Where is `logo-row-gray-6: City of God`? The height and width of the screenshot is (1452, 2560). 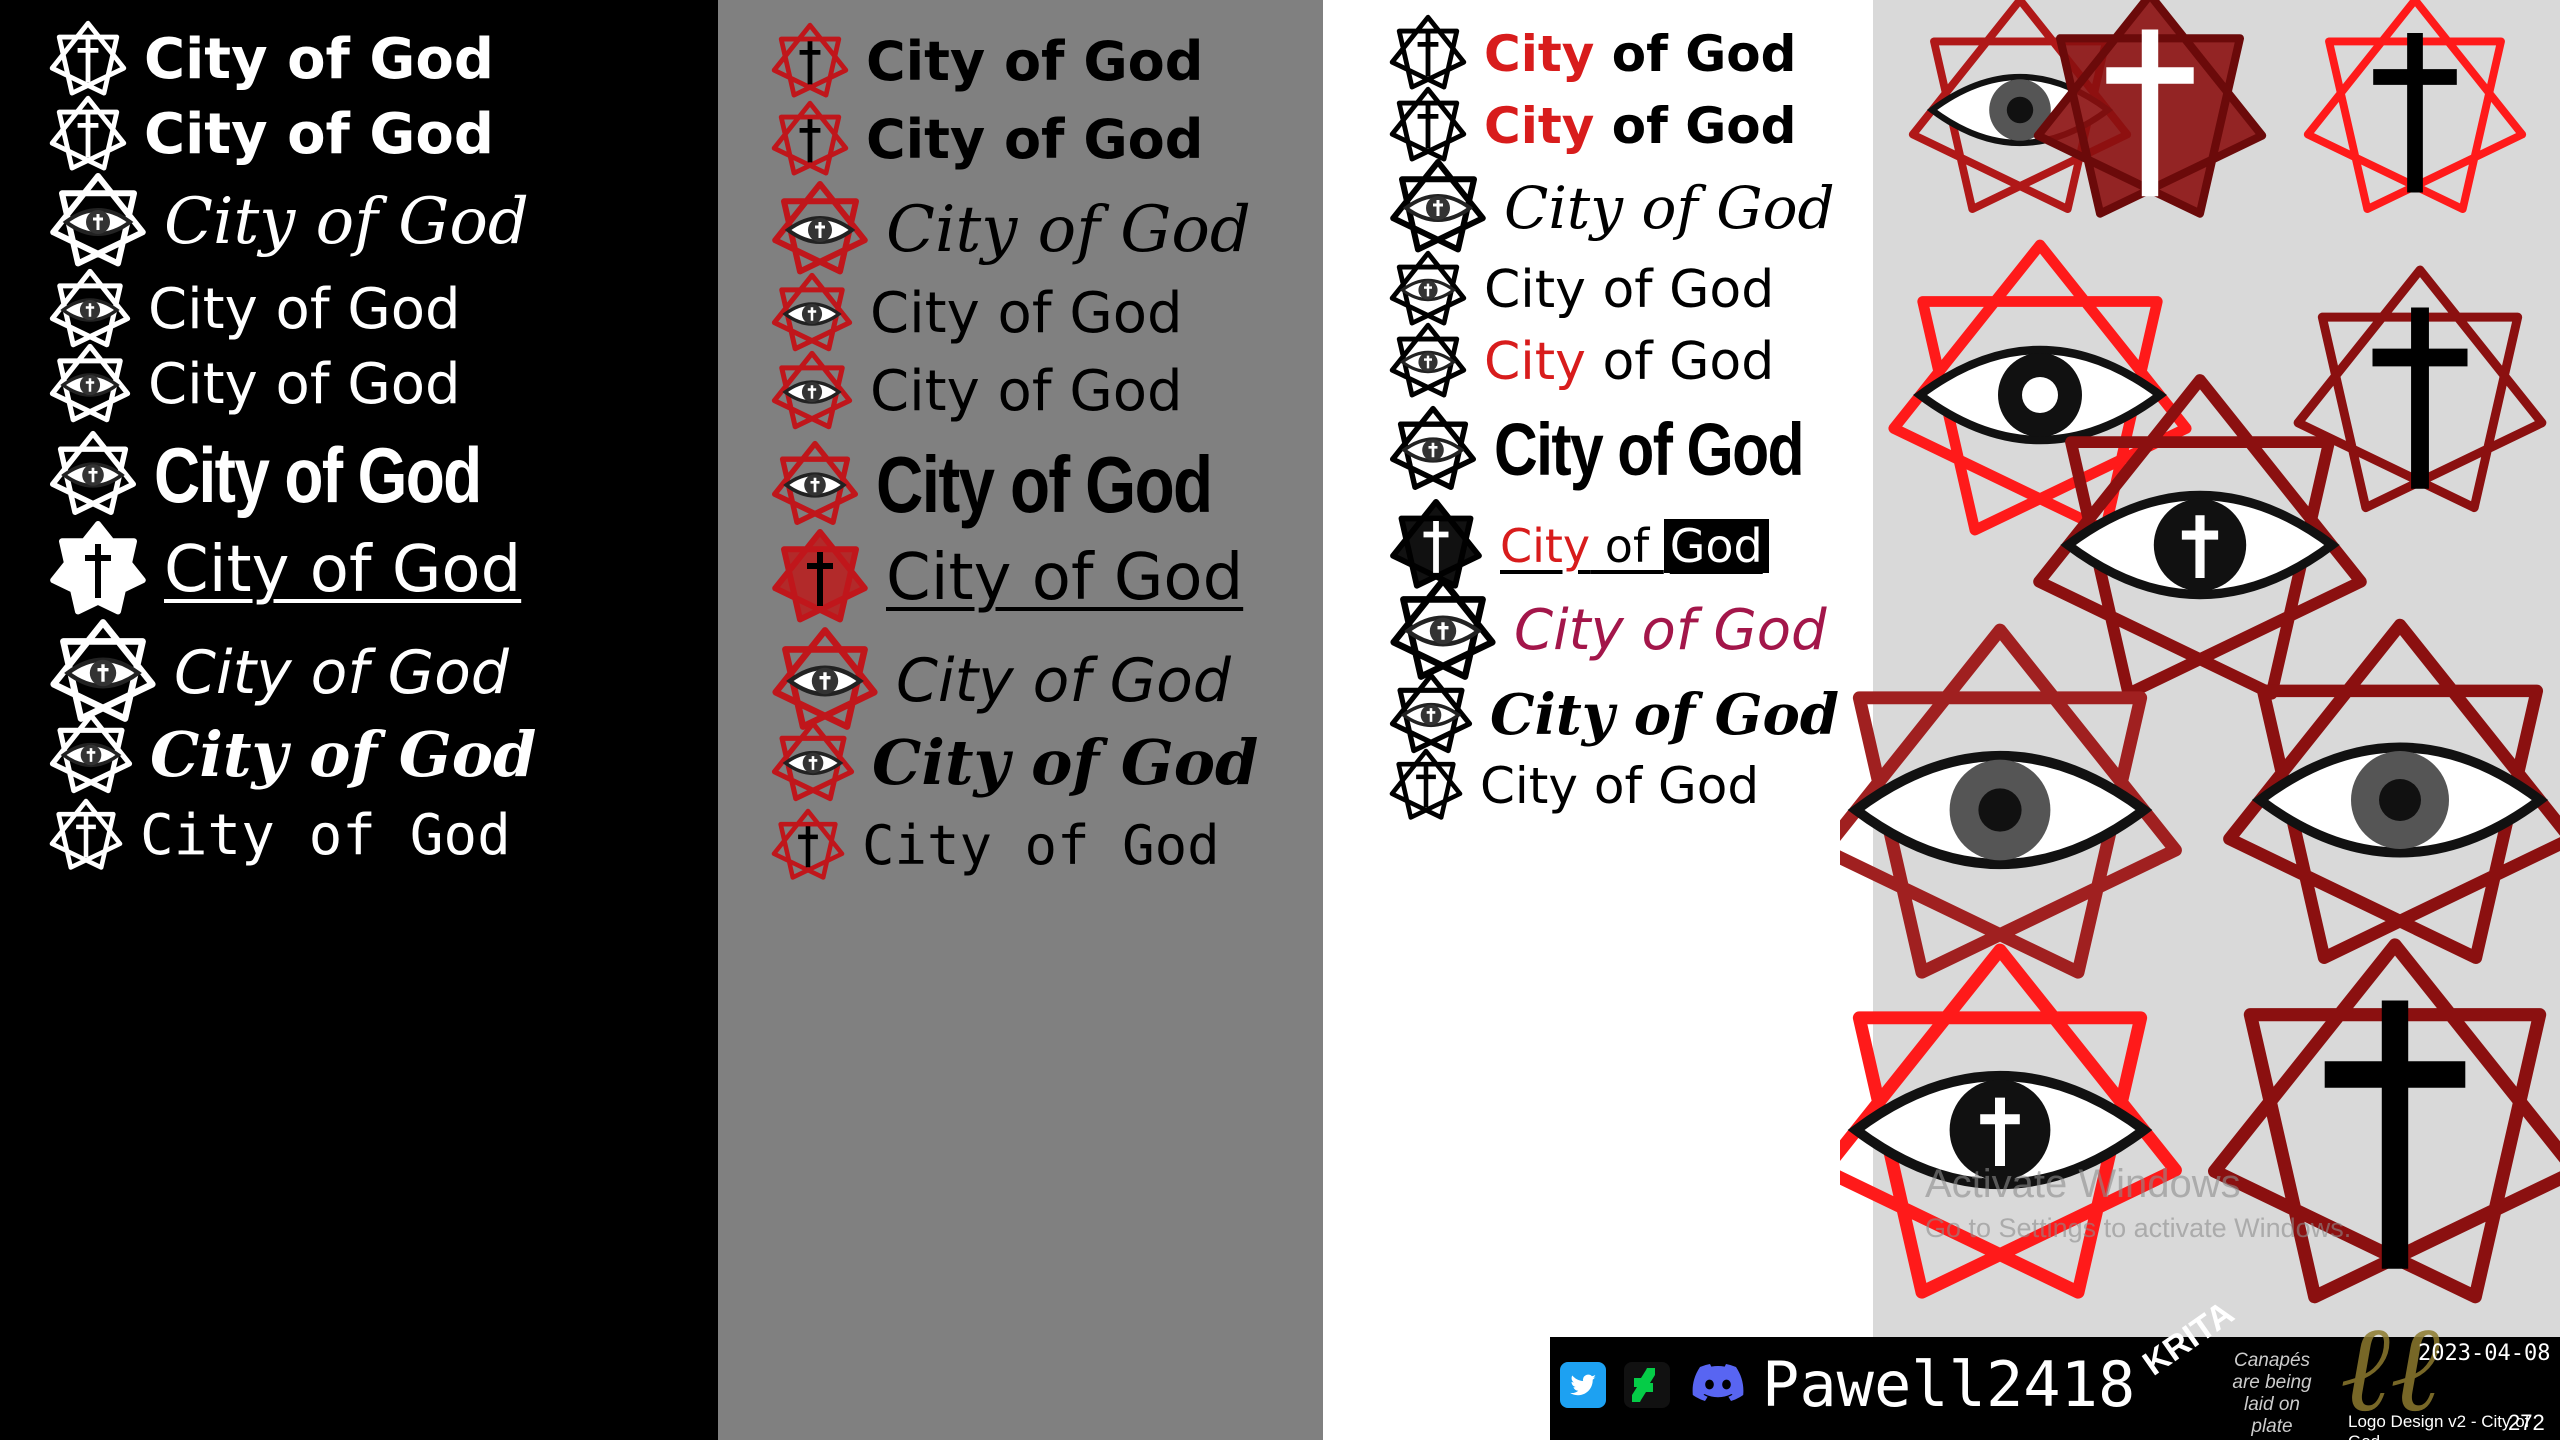
logo-row-gray-6: City of God is located at coordinates (1027, 485).